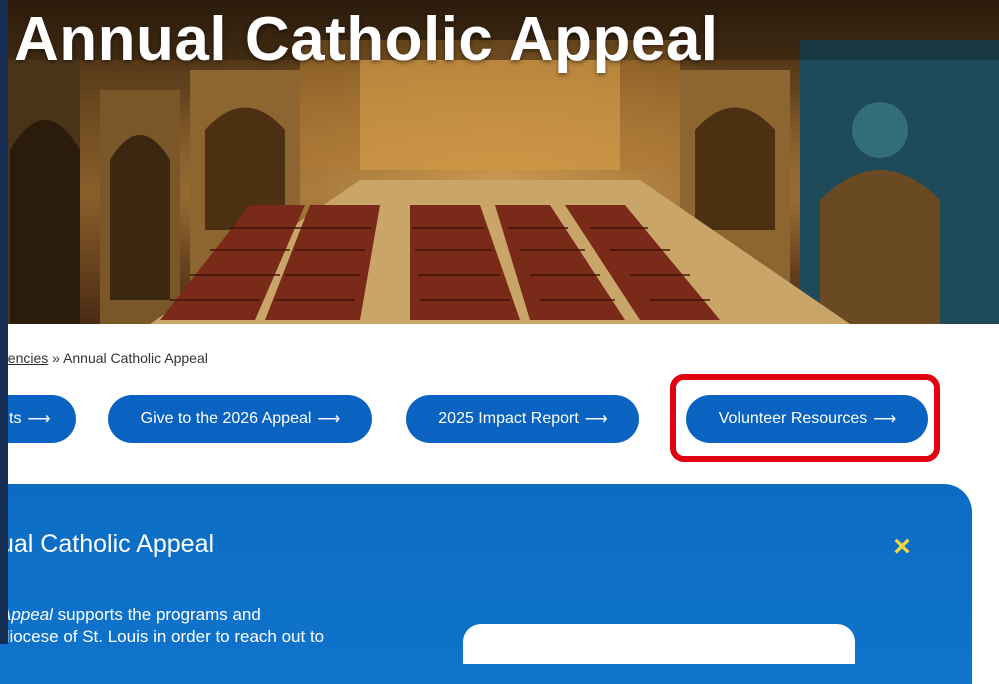  Describe the element at coordinates (107, 544) in the screenshot. I see `panel-title: ual Catholic Appeal` at that location.